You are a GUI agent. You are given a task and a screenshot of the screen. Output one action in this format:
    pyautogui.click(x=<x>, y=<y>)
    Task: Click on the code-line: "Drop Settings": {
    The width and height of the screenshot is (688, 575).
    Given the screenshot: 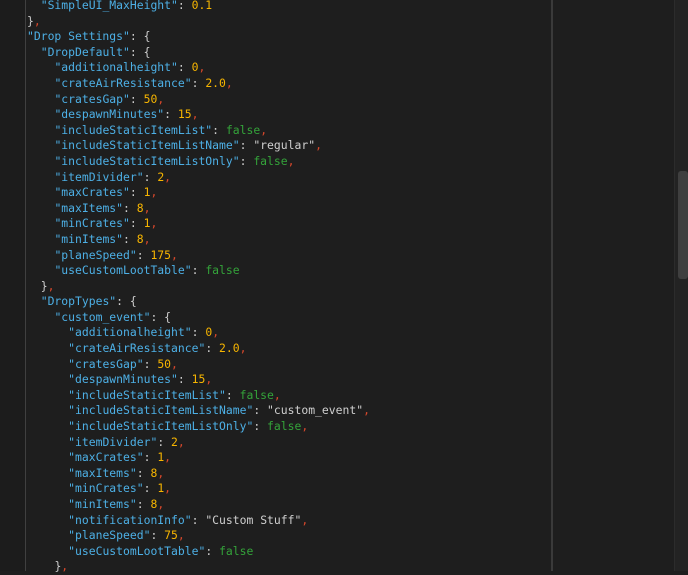 What is the action you would take?
    pyautogui.click(x=287, y=37)
    